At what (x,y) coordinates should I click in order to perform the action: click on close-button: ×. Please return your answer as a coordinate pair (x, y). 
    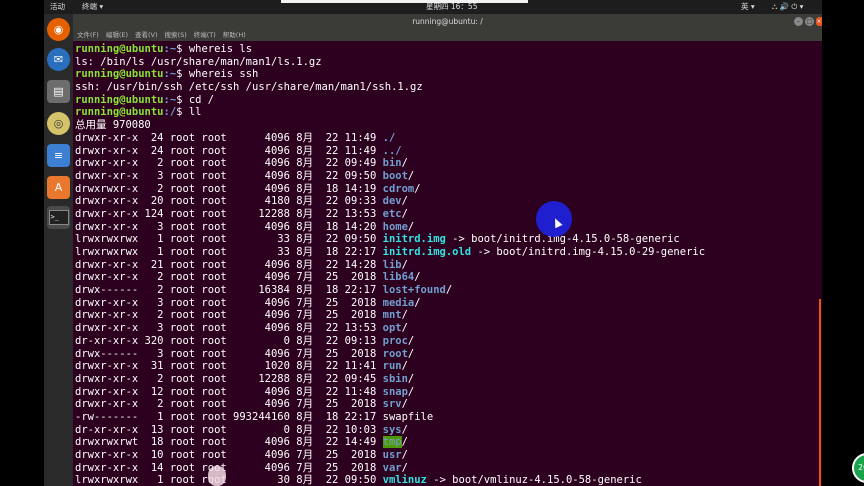
    Looking at the image, I should click on (819, 21).